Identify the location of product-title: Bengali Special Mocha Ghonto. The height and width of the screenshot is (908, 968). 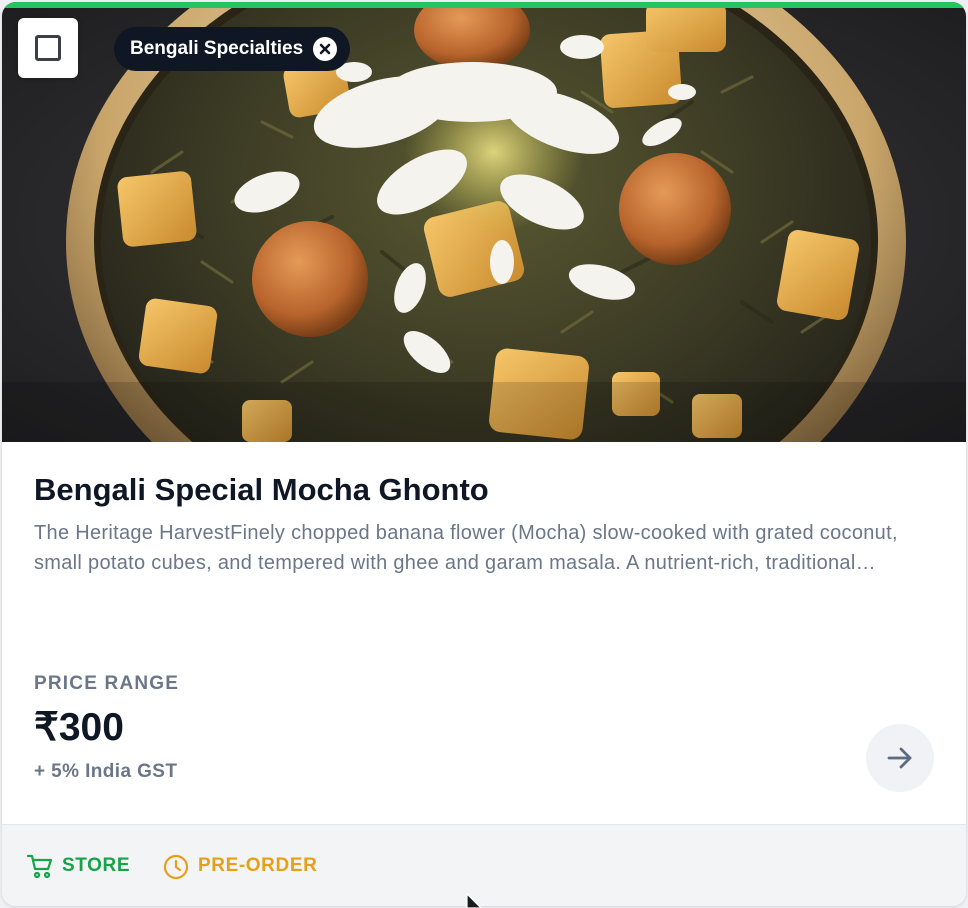
(261, 489).